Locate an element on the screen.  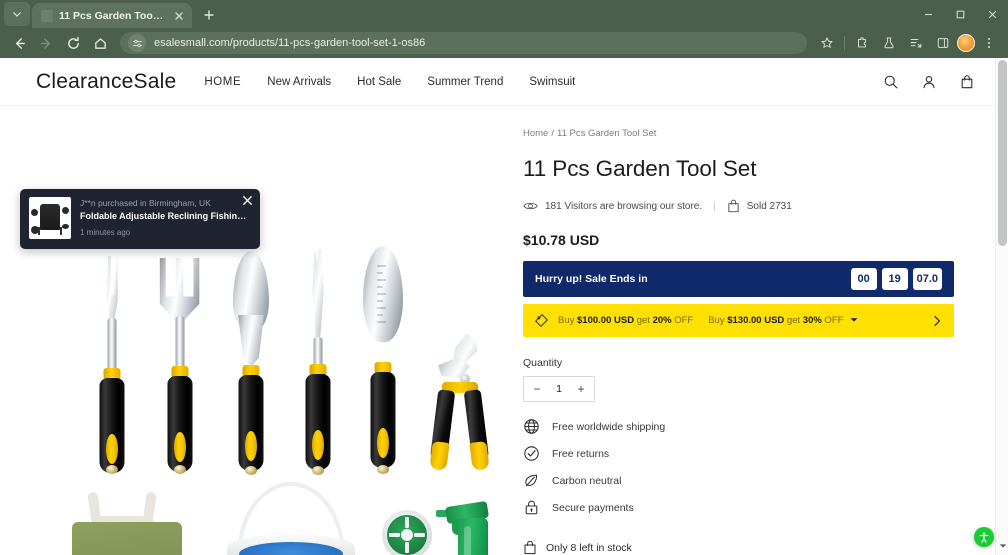
accessibility-icon is located at coordinates (984, 537).